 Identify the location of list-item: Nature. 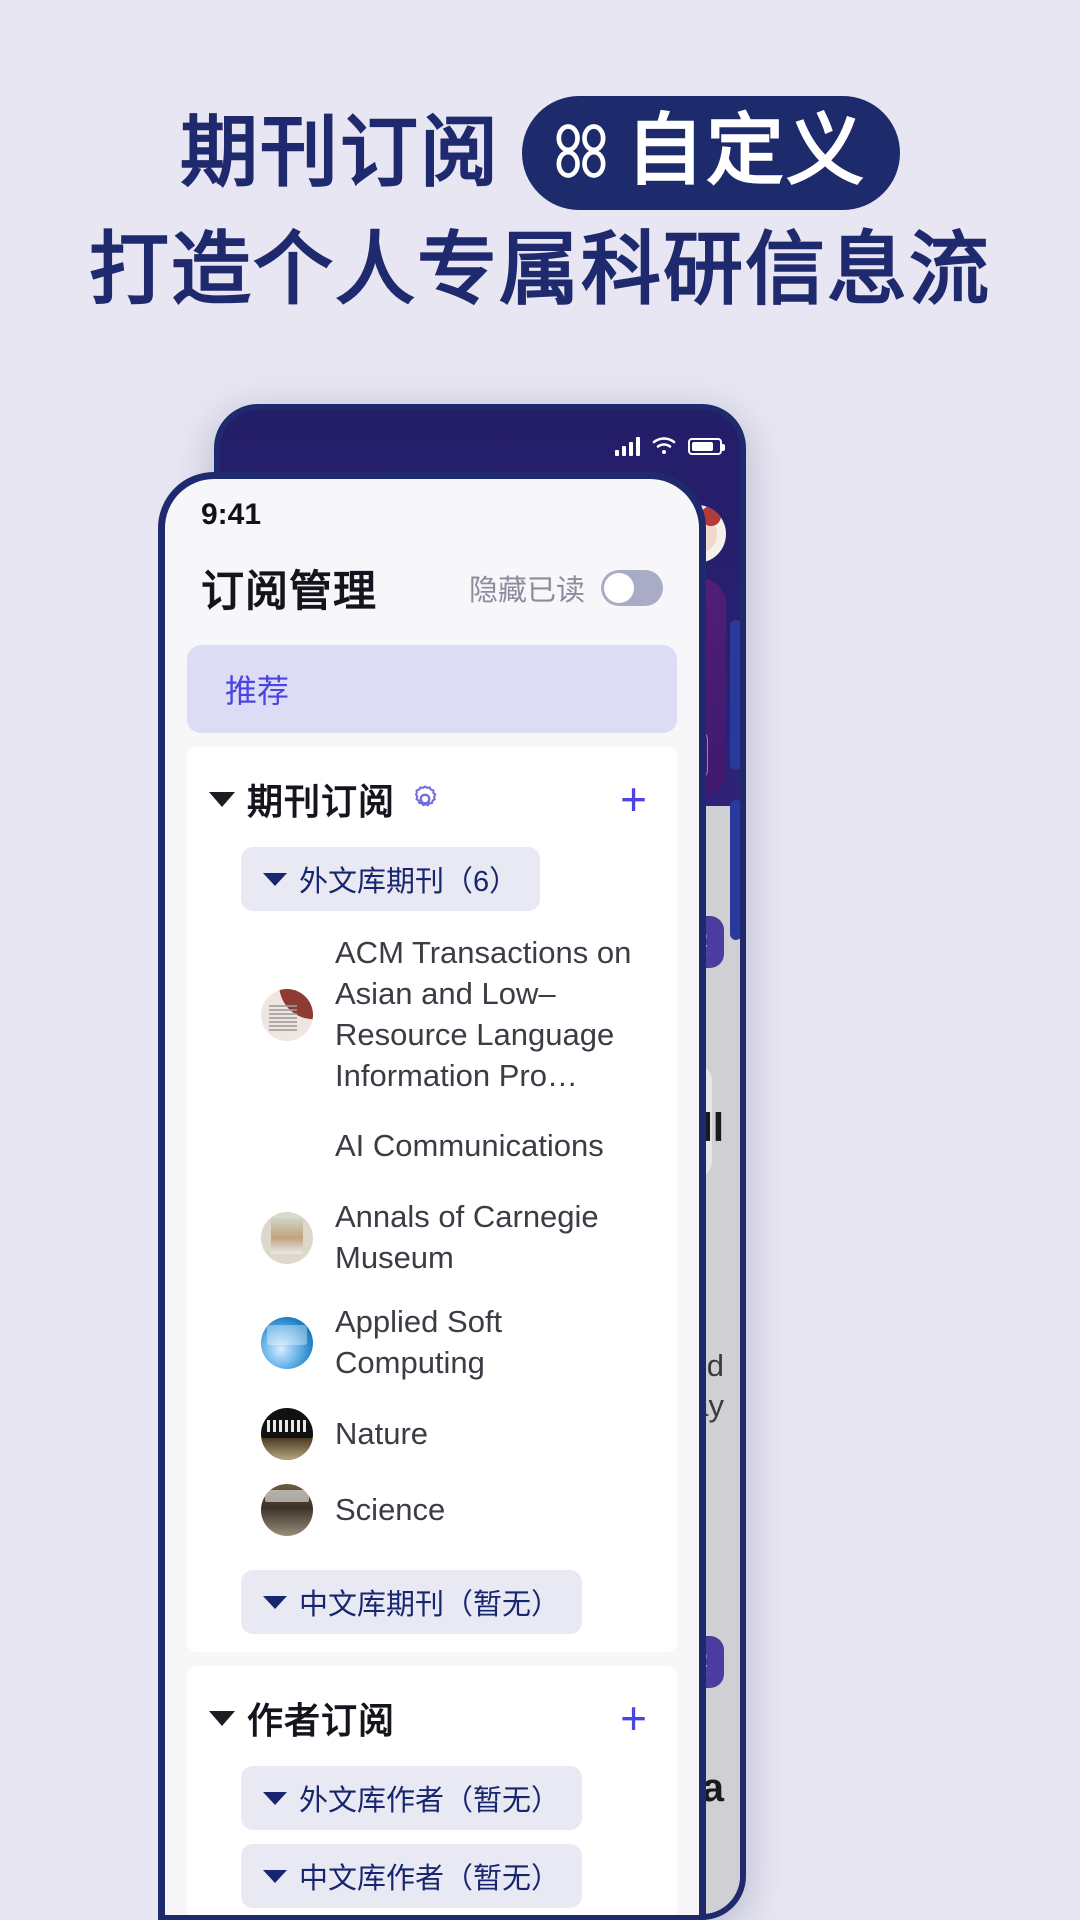
(432, 1434).